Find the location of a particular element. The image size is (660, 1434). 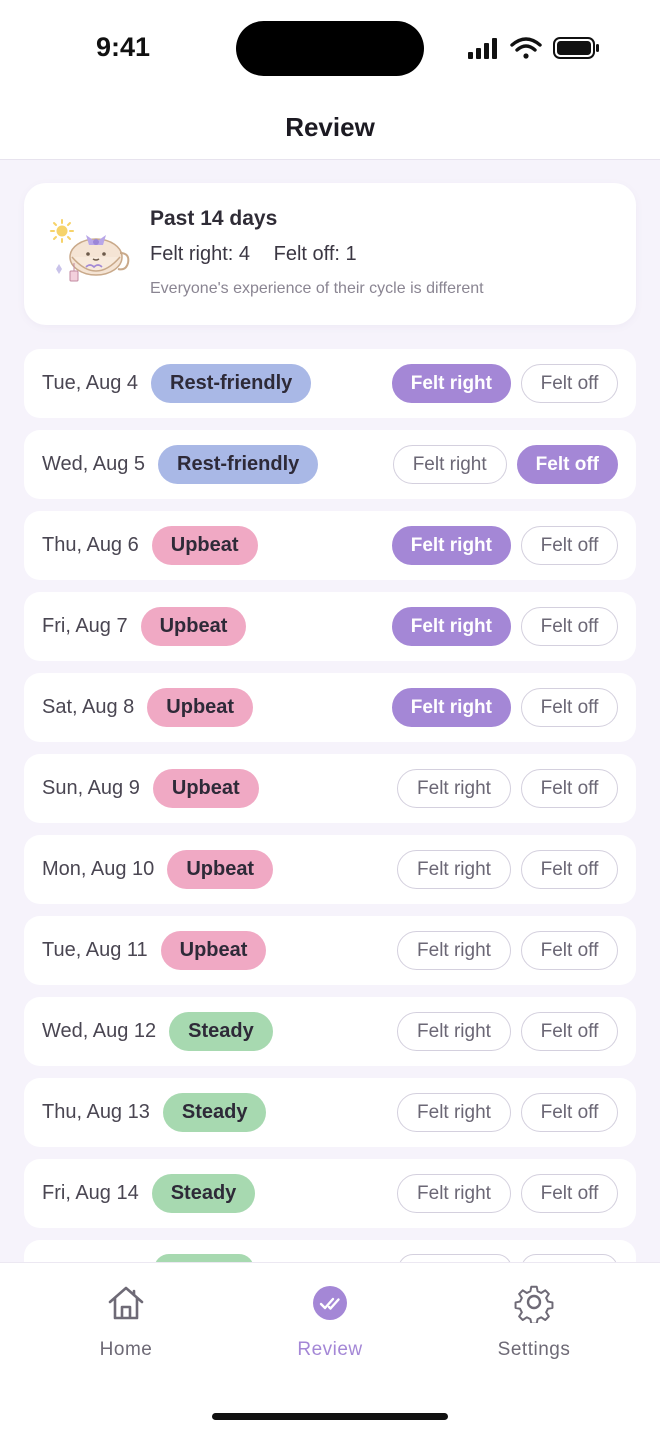

status-bar: 9:41 is located at coordinates (330, 48).